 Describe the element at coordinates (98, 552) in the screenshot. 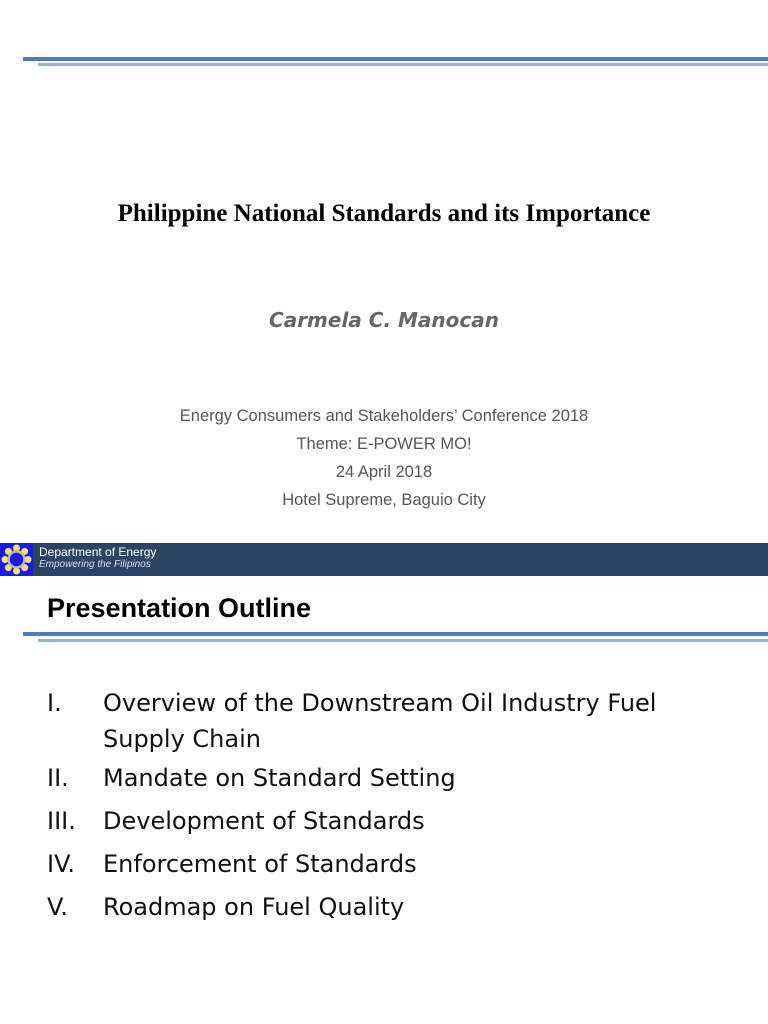

I see `department-name: Department of Energy` at that location.